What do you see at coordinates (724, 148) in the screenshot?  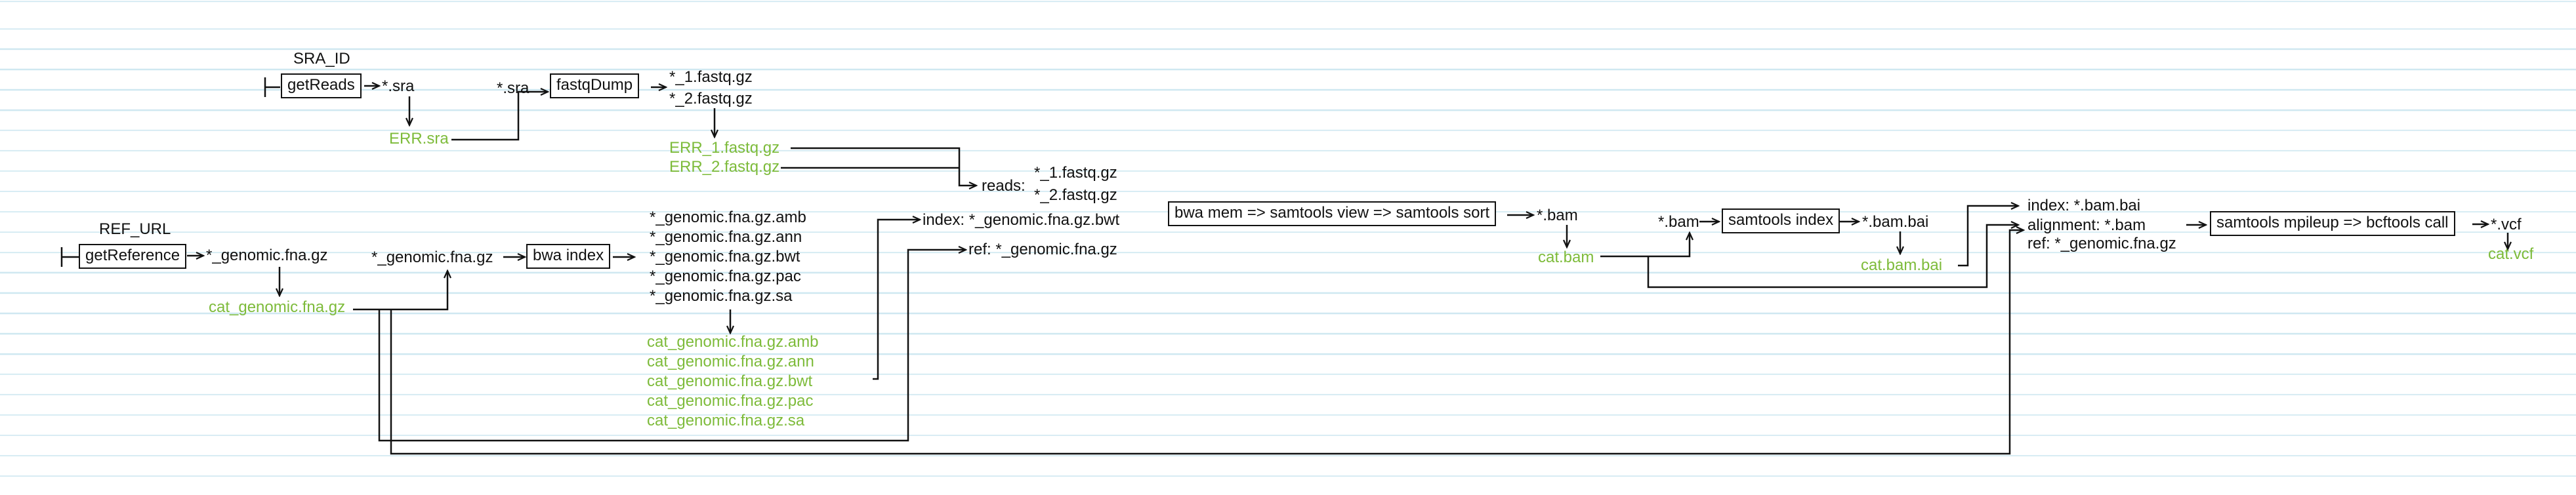 I see `err-fastq-1-published: ERR_1.fastq.gz` at bounding box center [724, 148].